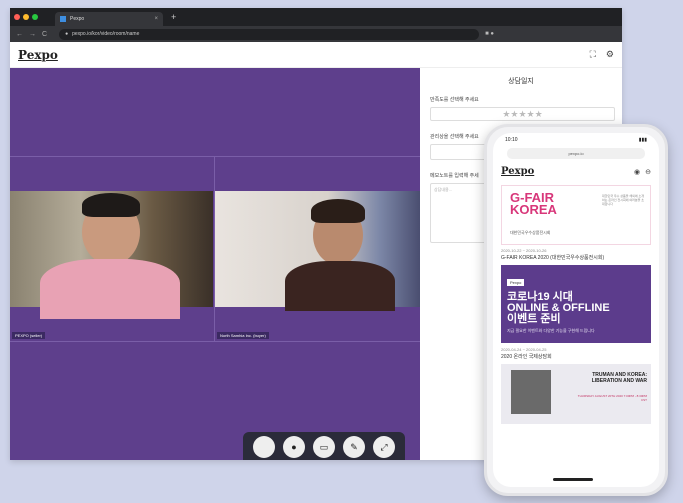  What do you see at coordinates (173, 17) in the screenshot?
I see `new-tab-button: +` at bounding box center [173, 17].